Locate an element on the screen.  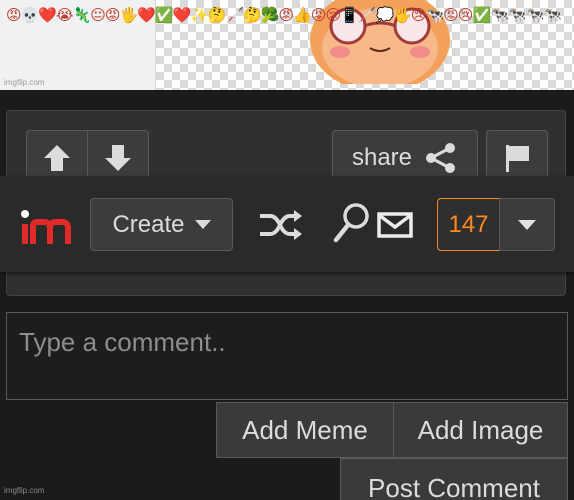
shuffle-icon is located at coordinates (280, 225).